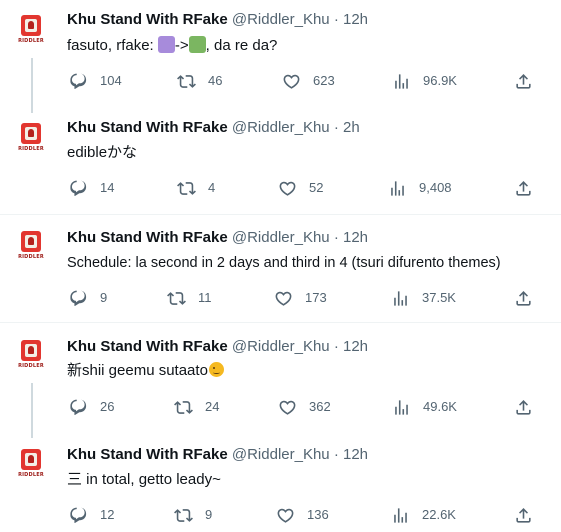 The height and width of the screenshot is (532, 561). I want to click on retweet-button: 11, so click(189, 298).